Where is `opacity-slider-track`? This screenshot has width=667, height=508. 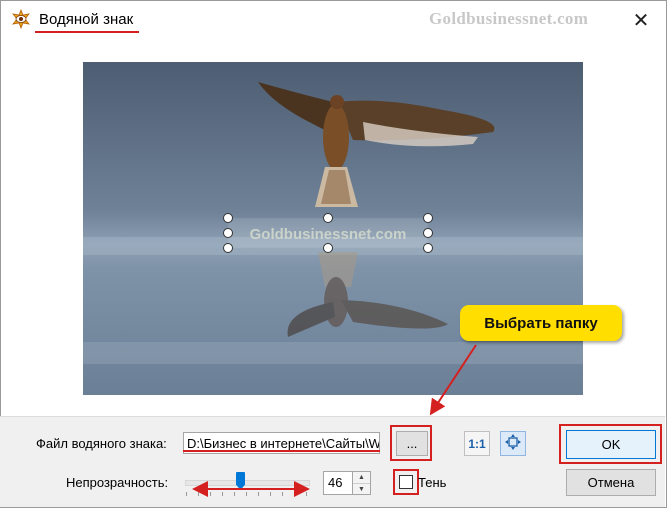
opacity-slider-track is located at coordinates (247, 483).